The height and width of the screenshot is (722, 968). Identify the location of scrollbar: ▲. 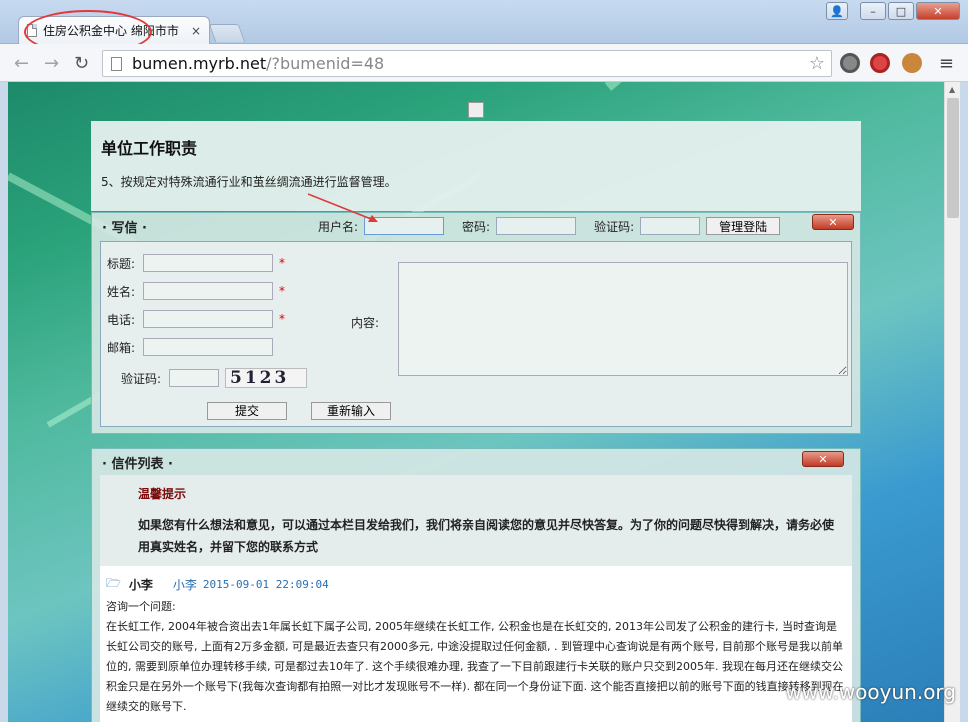
(952, 402).